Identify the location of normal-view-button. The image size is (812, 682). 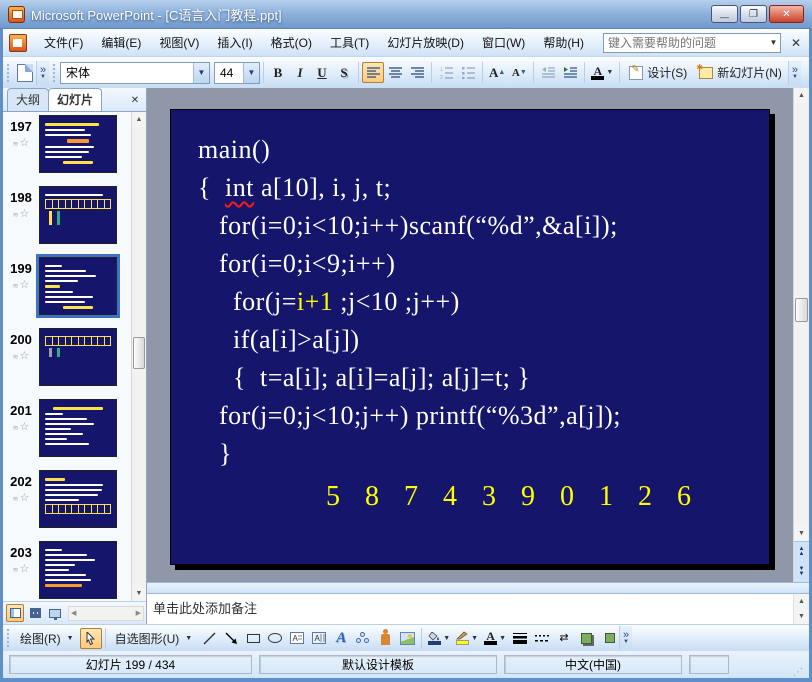
(15, 613).